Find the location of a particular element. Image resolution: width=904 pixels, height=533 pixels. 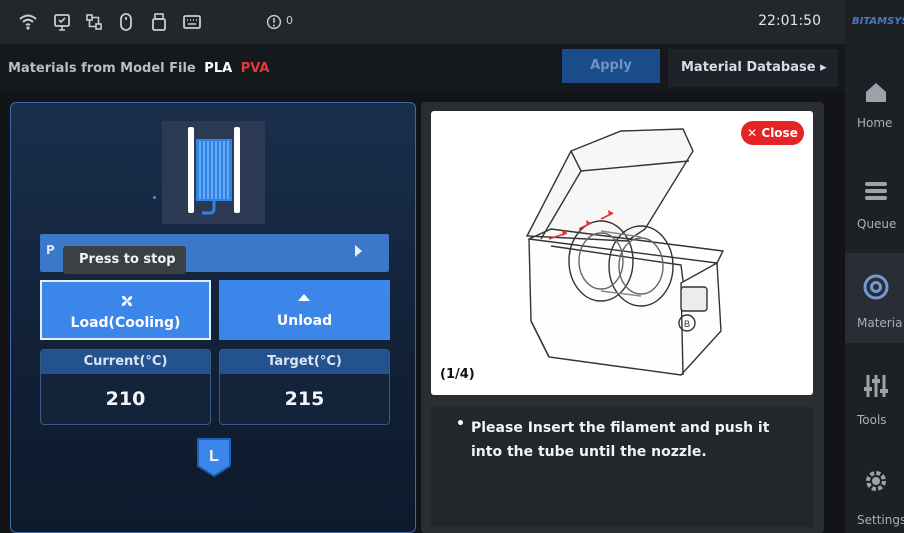

info-icon is located at coordinates (274, 22).